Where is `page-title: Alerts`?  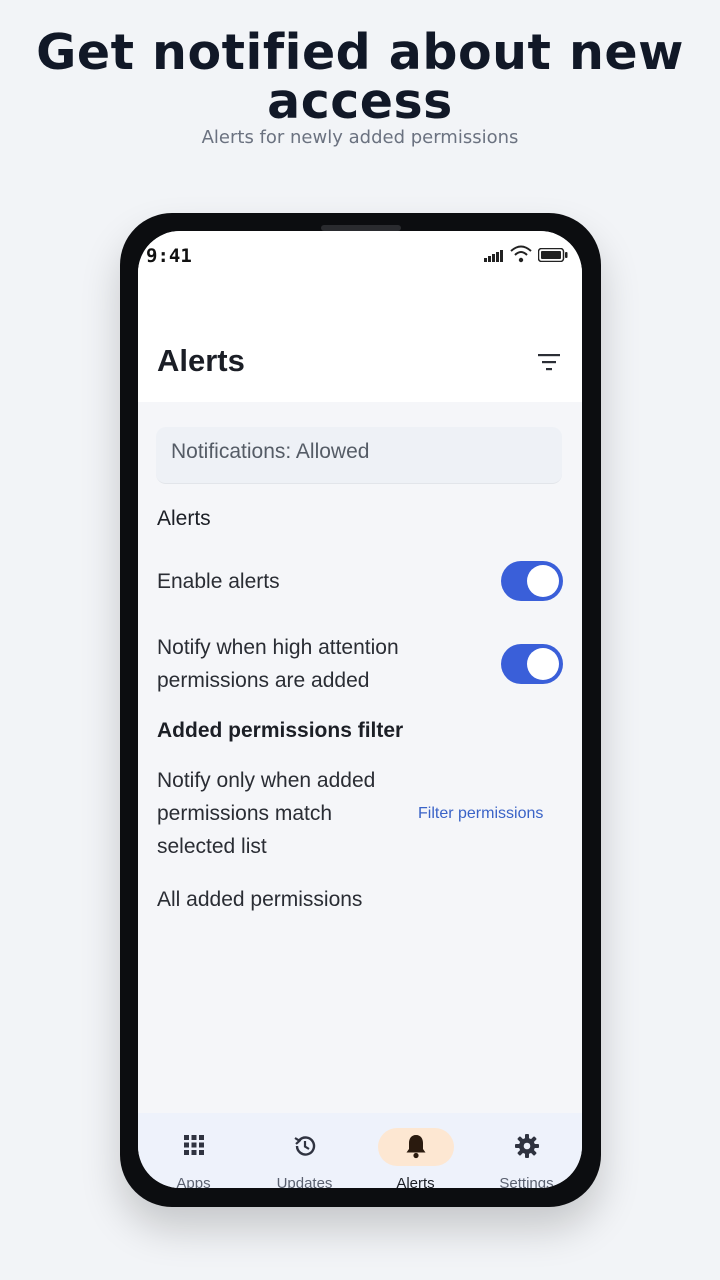 page-title: Alerts is located at coordinates (201, 360).